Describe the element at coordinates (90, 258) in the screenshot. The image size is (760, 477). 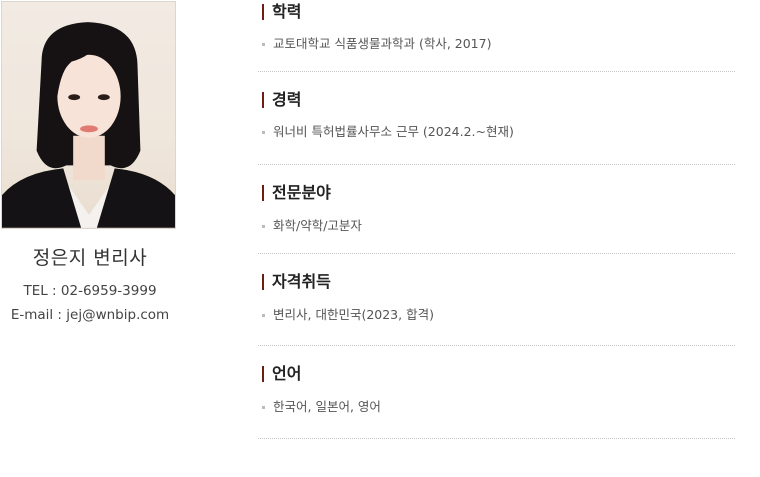
I see `profile-name: 정은지 변리사` at that location.